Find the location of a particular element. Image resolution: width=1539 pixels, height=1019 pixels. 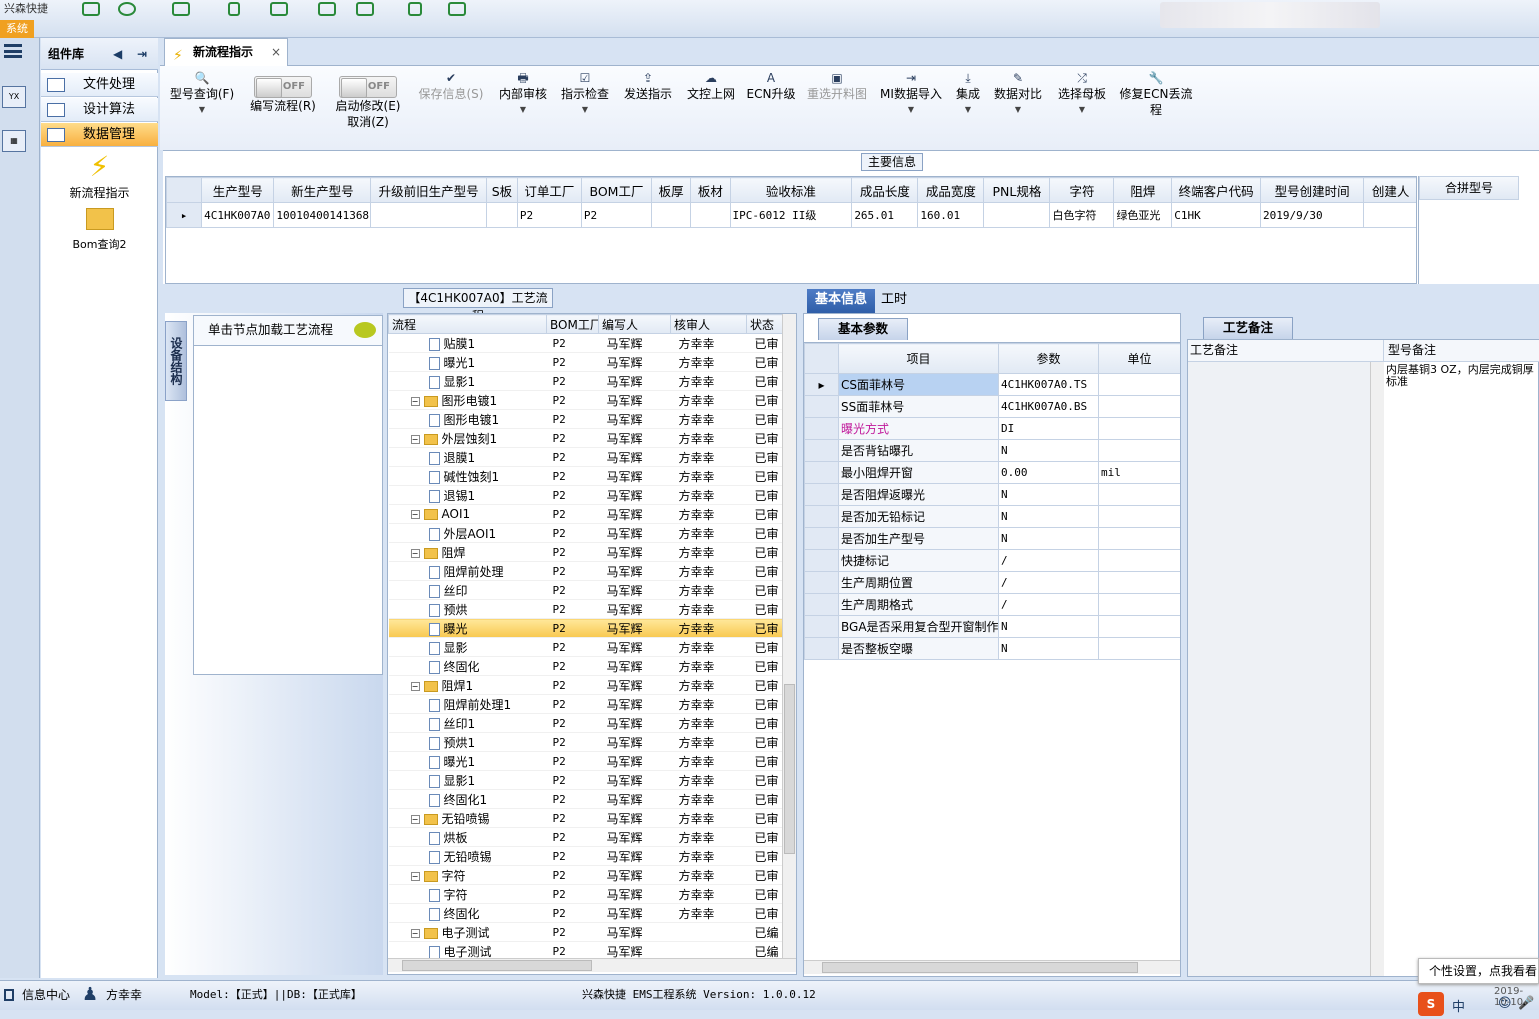

table-icon is located at coordinates (365, 9).